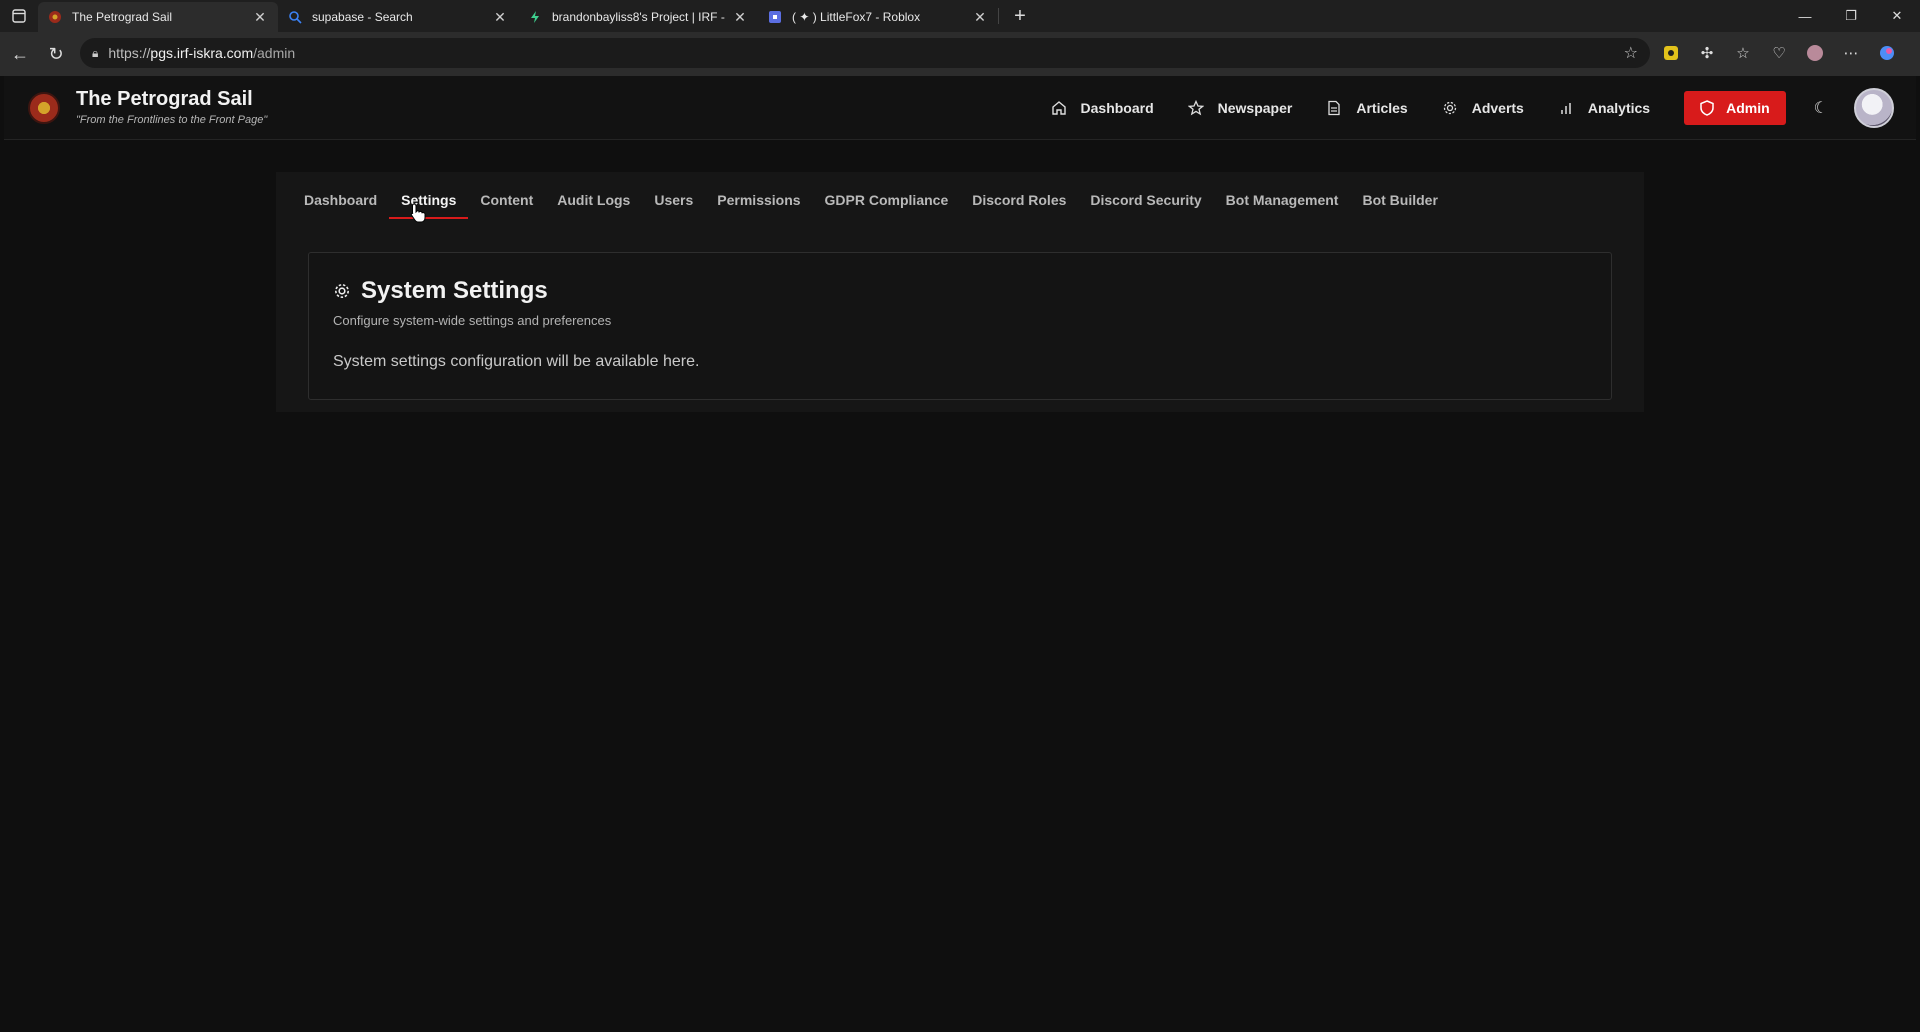  Describe the element at coordinates (1805, 16) in the screenshot. I see `minimize-icon: —` at that location.